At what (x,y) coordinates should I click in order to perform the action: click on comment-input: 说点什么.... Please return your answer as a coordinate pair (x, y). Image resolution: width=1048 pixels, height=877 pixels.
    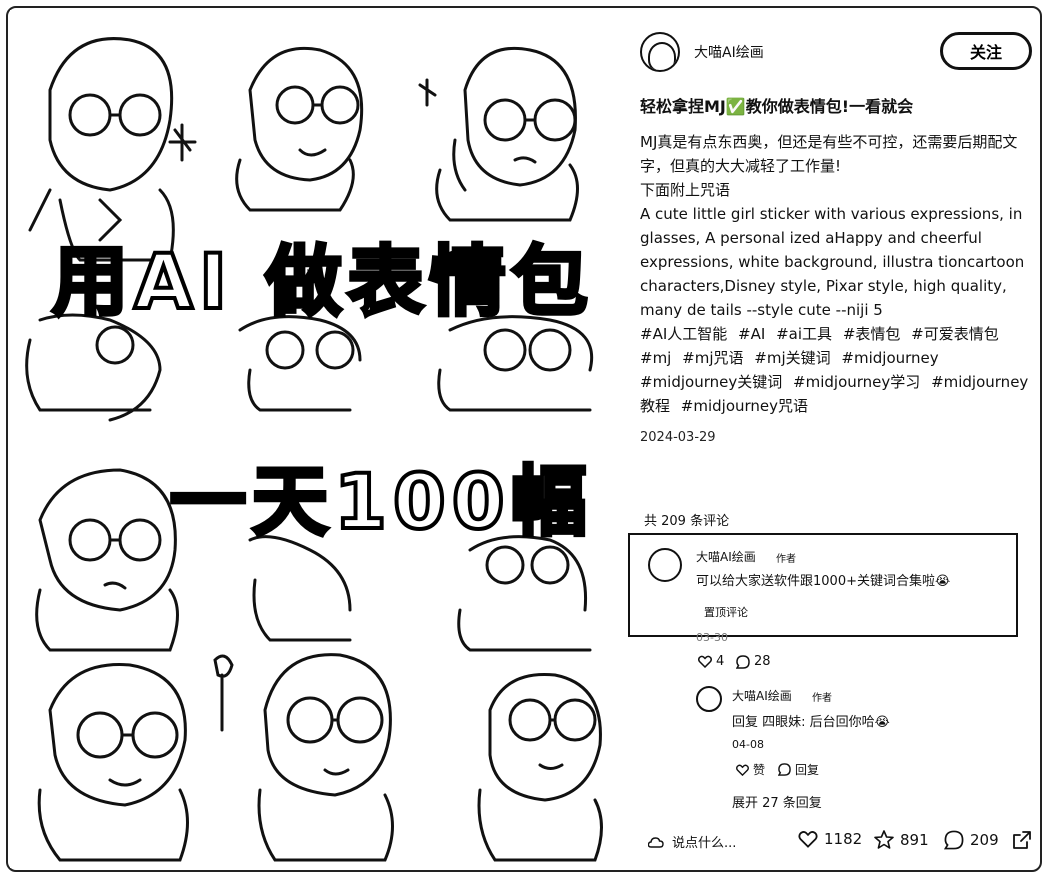
    Looking at the image, I should click on (692, 841).